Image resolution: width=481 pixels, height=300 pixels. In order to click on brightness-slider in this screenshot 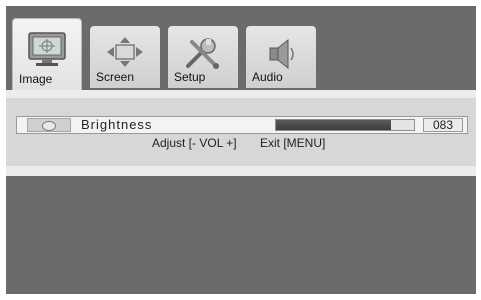, I will do `click(345, 125)`.